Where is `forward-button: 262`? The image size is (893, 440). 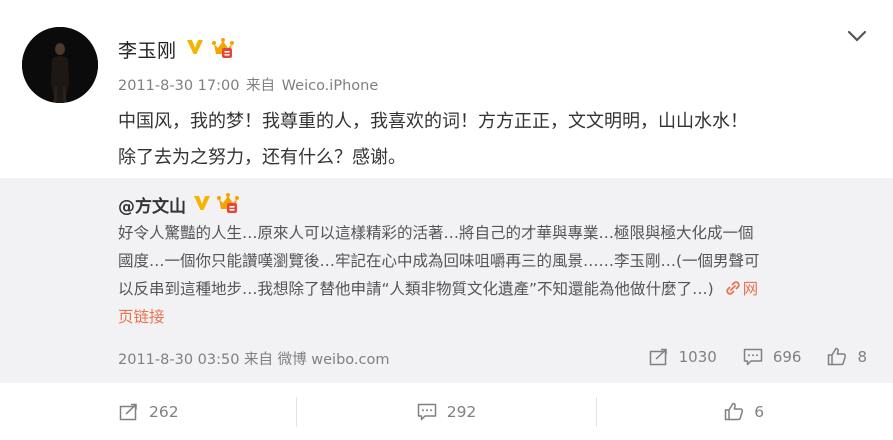
forward-button: 262 is located at coordinates (149, 411).